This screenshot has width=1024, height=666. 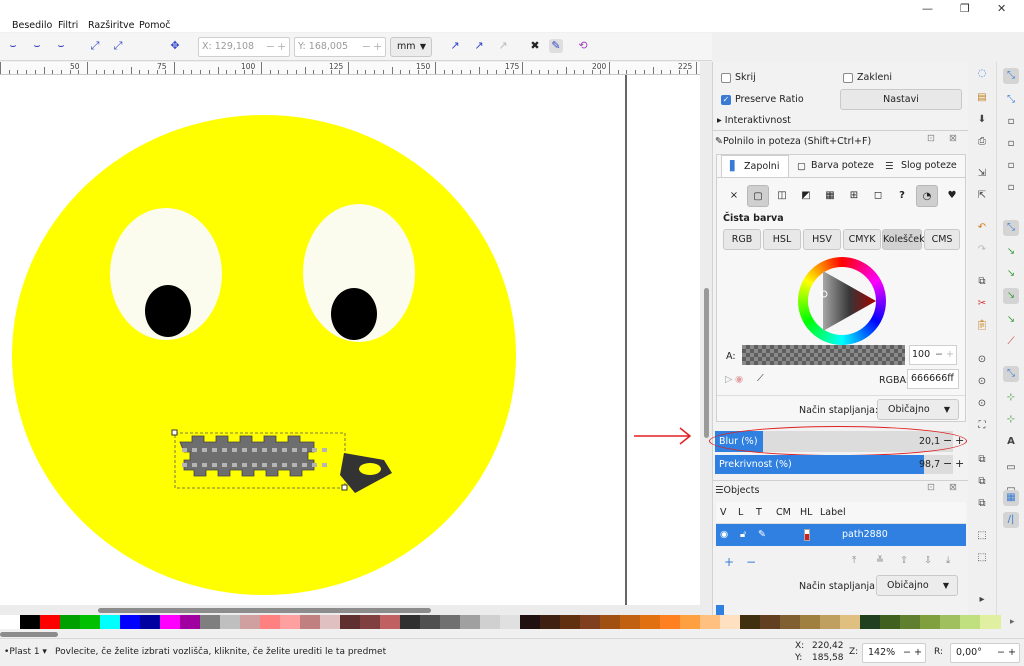 What do you see at coordinates (878, 196) in the screenshot?
I see `swatch-icon: ◻` at bounding box center [878, 196].